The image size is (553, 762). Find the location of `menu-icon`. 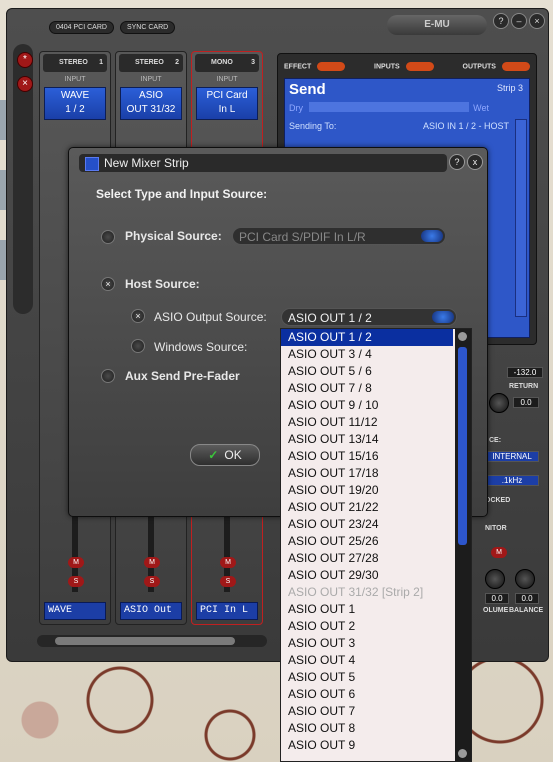

menu-icon is located at coordinates (92, 164).